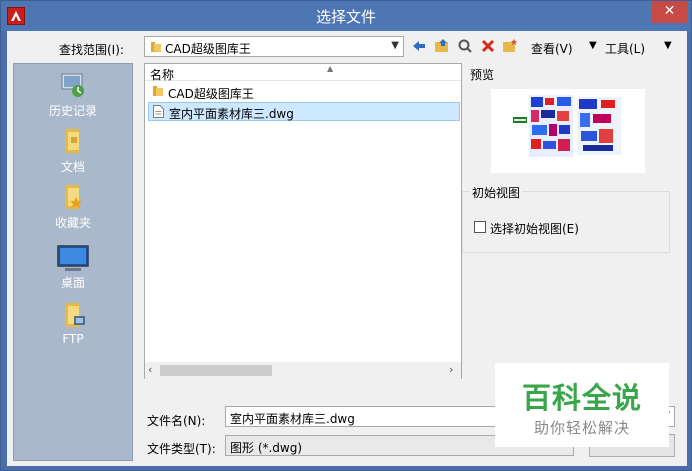  What do you see at coordinates (510, 46) in the screenshot?
I see `new-folder-icon` at bounding box center [510, 46].